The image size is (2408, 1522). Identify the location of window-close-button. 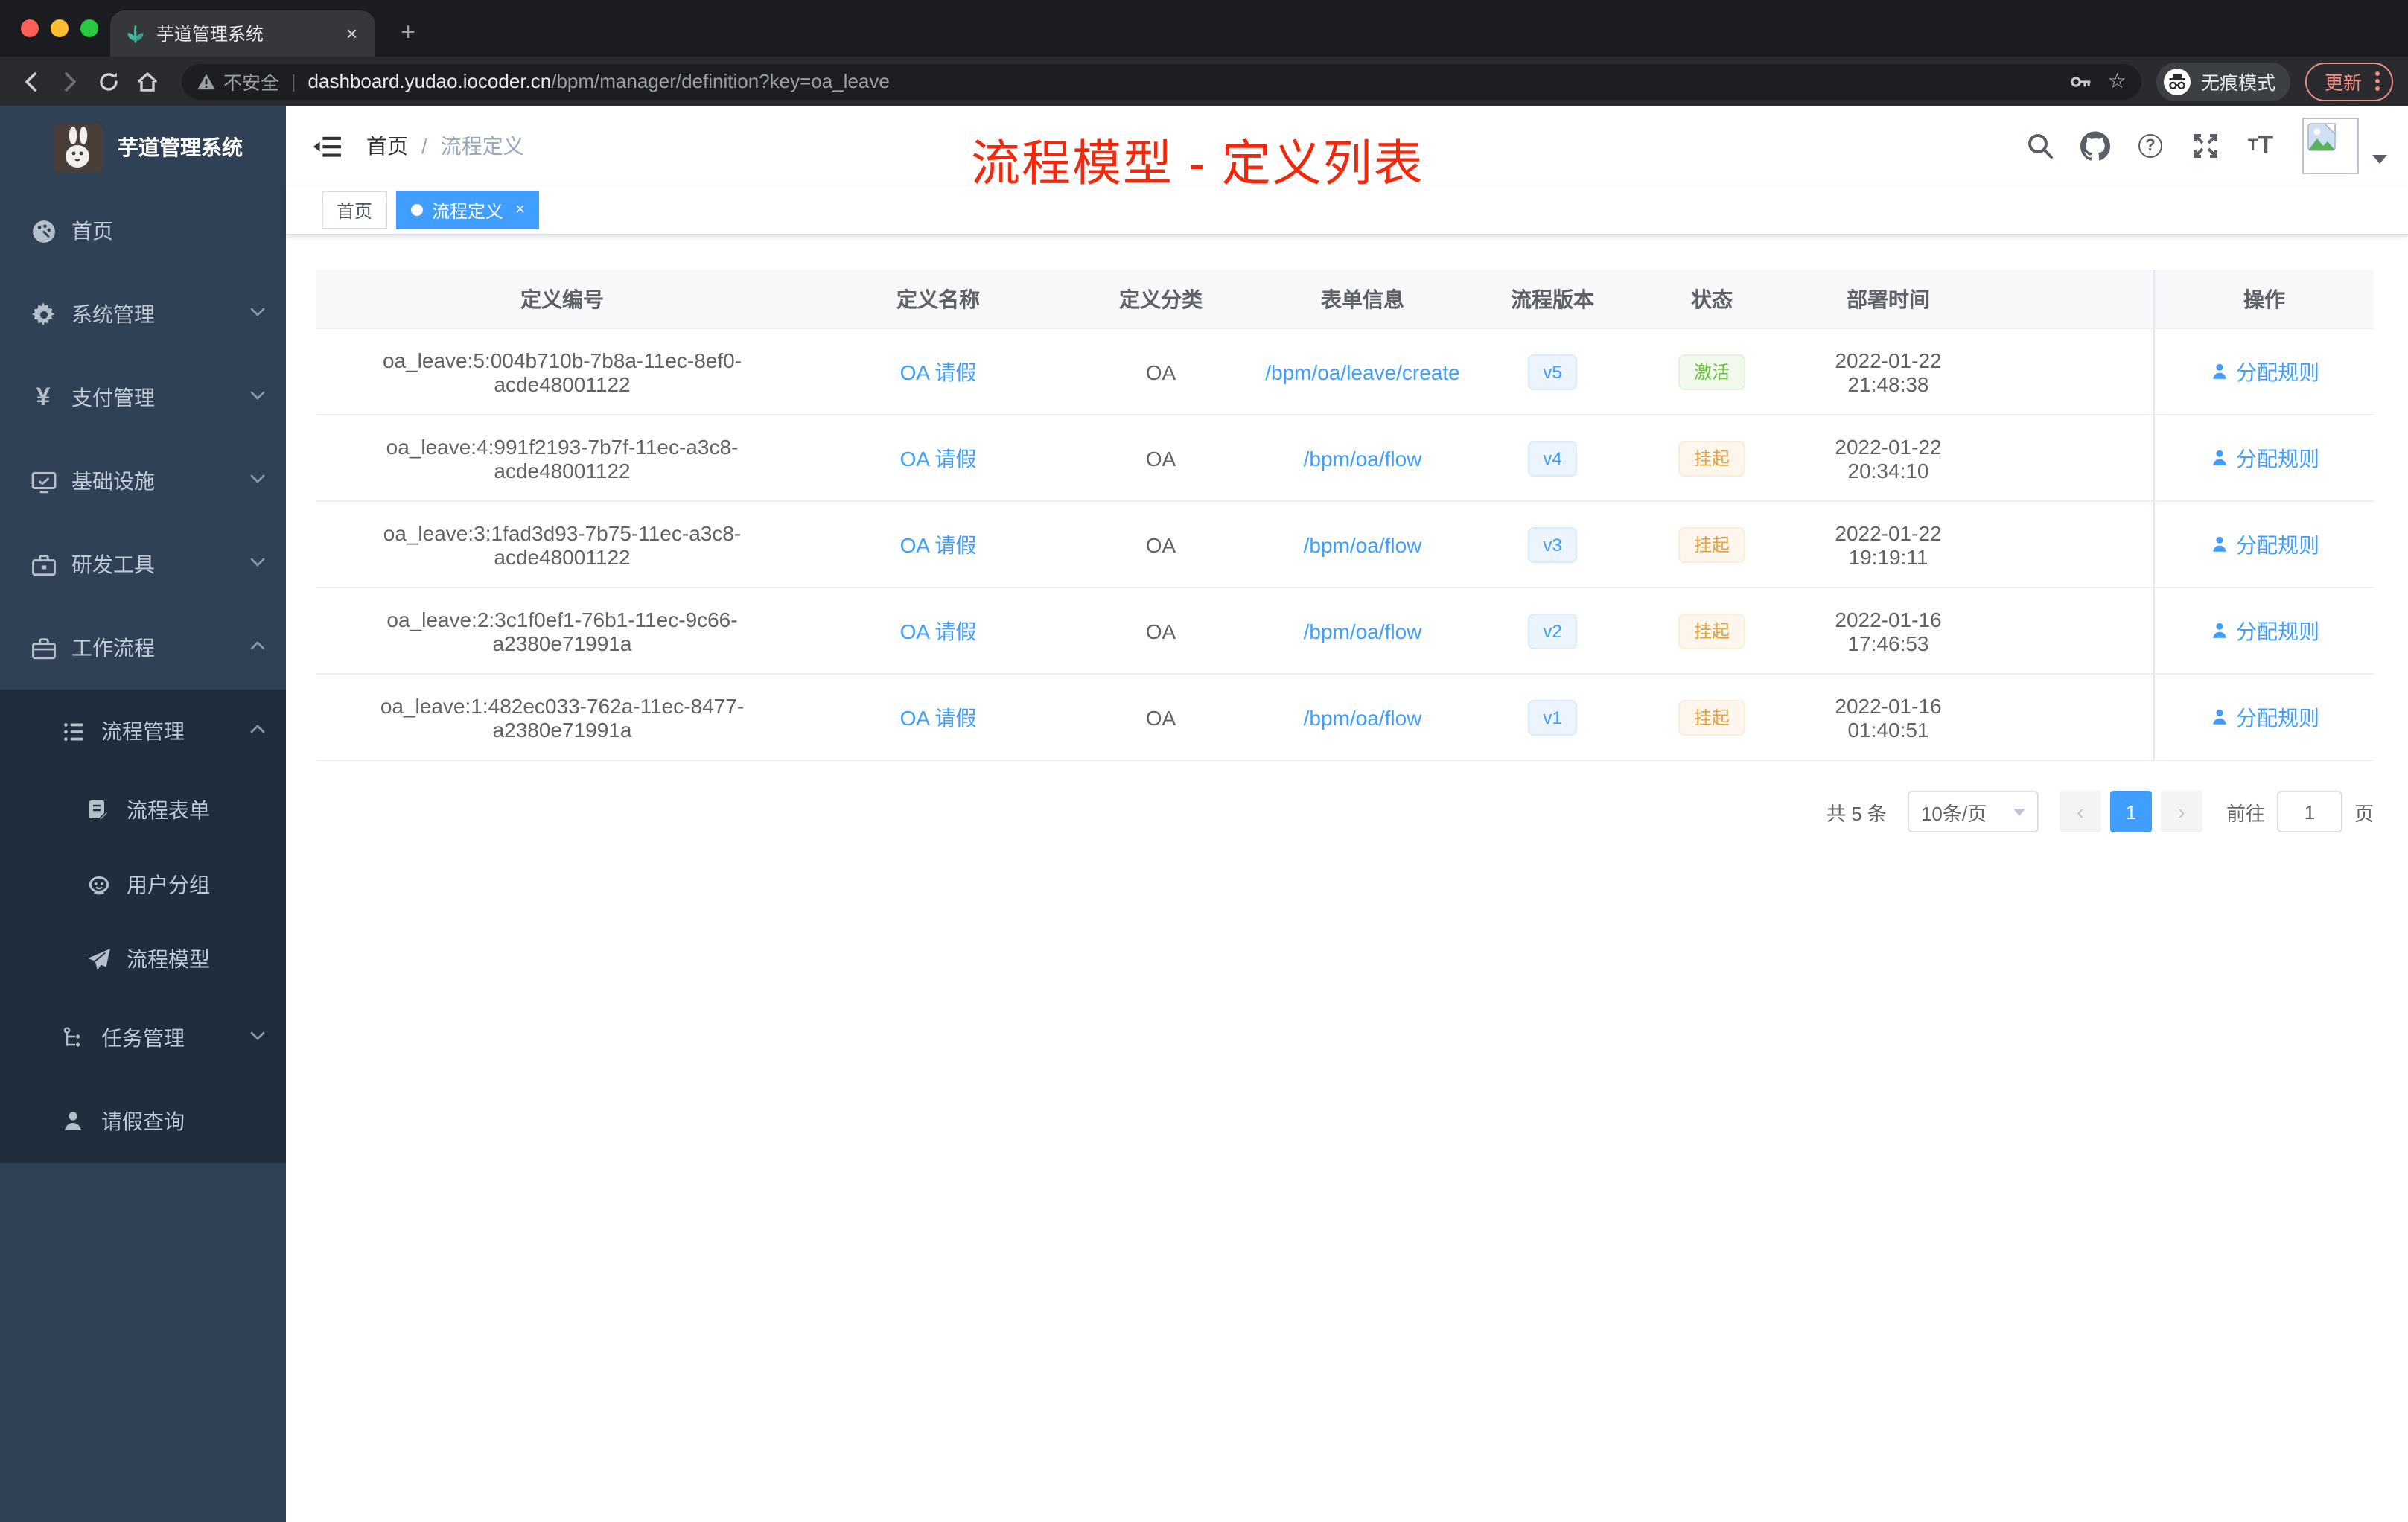
(30, 28).